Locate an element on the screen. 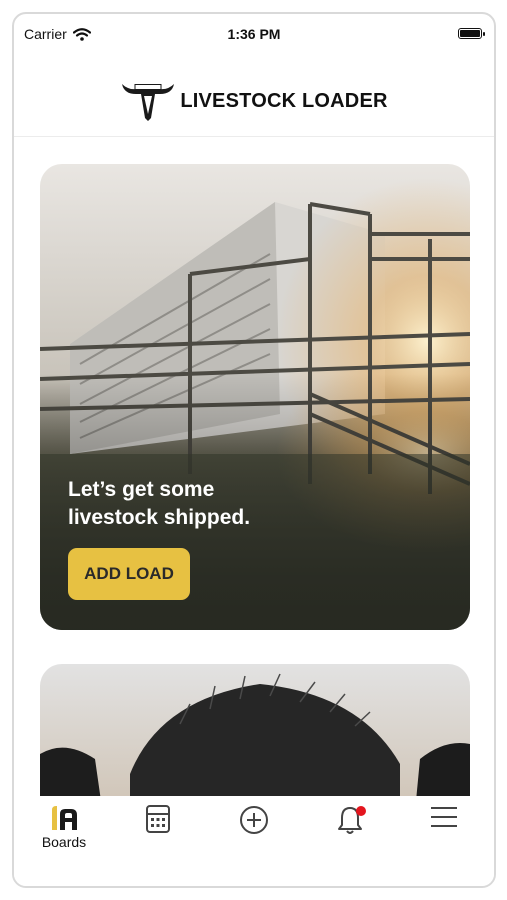 This screenshot has width=507, height=900. status-bar: Carrier 1:36 PM is located at coordinates (254, 34).